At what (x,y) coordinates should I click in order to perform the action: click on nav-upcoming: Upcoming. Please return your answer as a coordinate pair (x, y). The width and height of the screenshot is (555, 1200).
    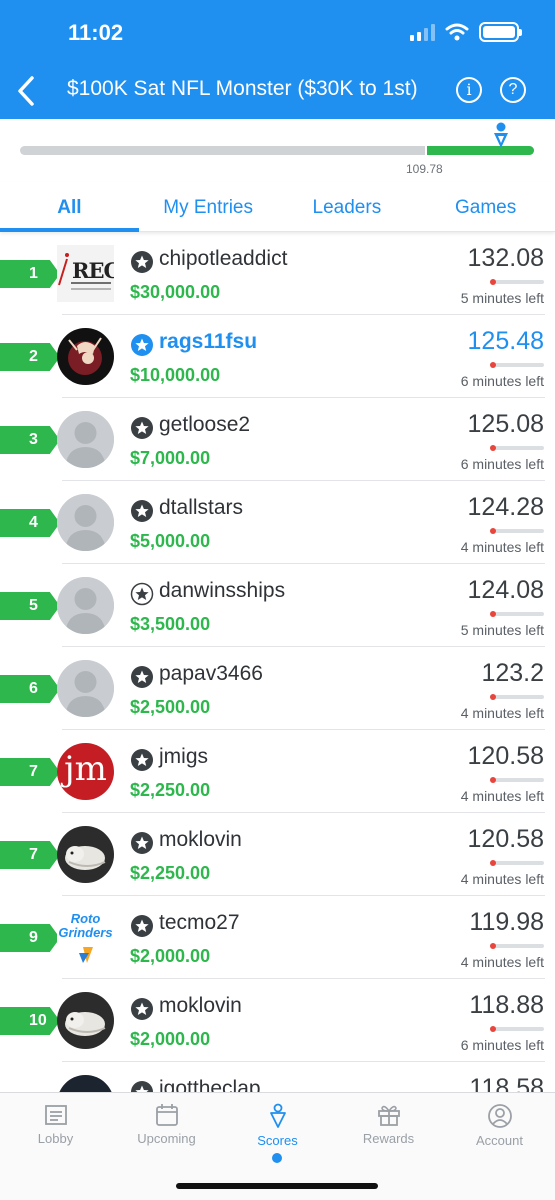
    Looking at the image, I should click on (166, 1124).